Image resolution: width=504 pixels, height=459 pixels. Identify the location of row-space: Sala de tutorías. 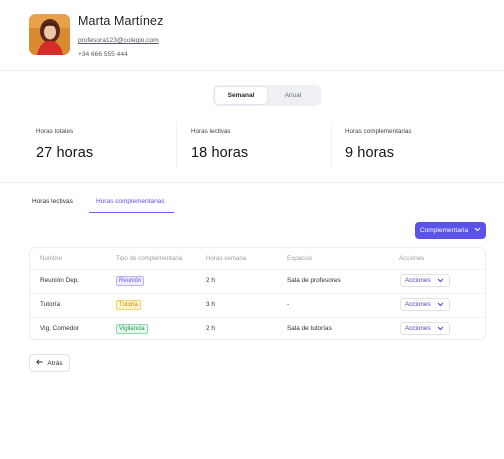
(309, 328).